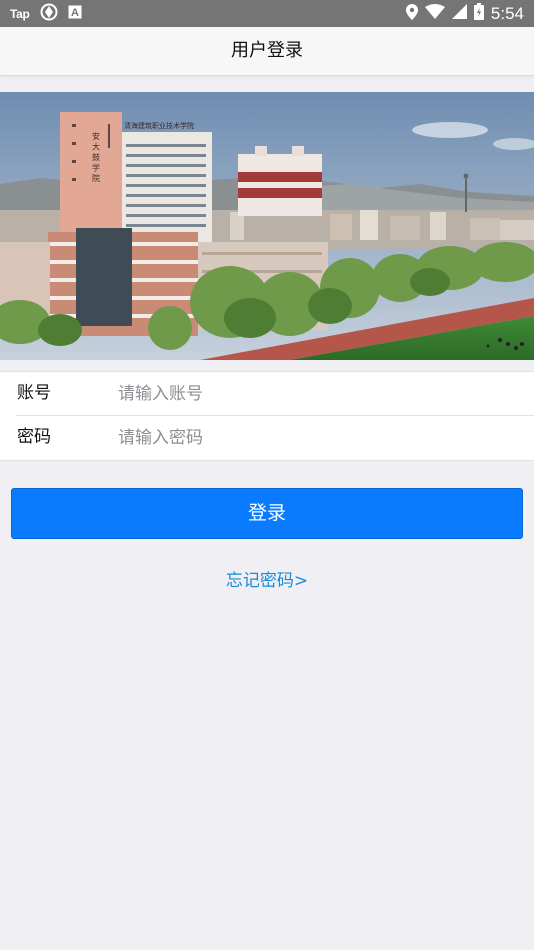 Image resolution: width=534 pixels, height=950 pixels. I want to click on wifi-icon, so click(434, 13).